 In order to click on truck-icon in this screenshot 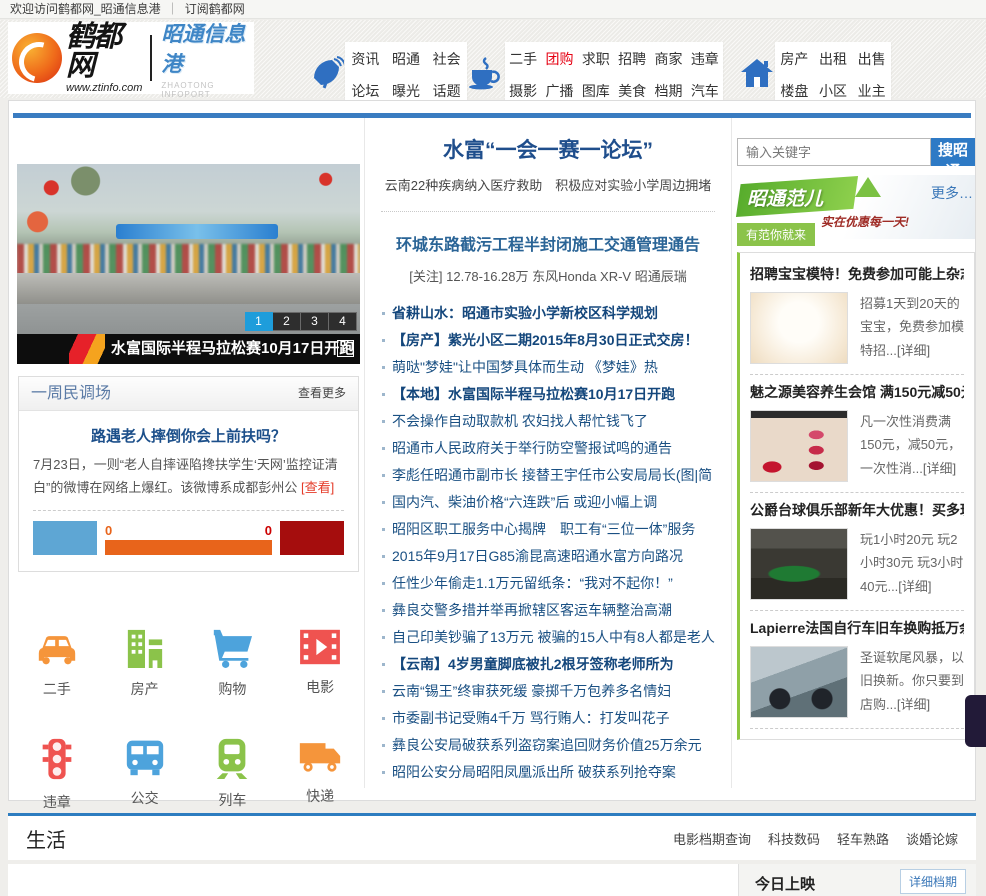, I will do `click(320, 757)`.